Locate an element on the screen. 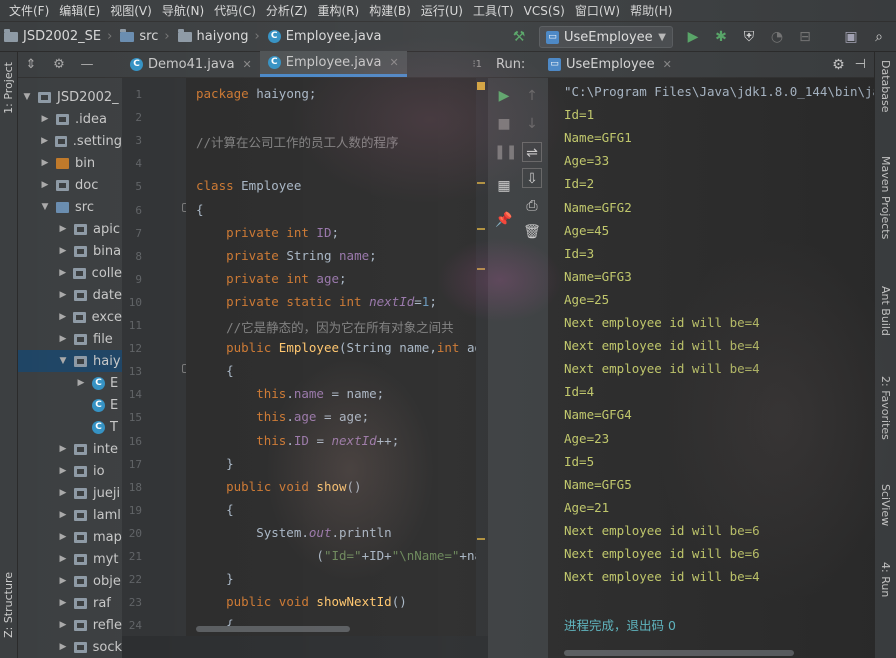  menu-window: 窗口(W) is located at coordinates (597, 10).